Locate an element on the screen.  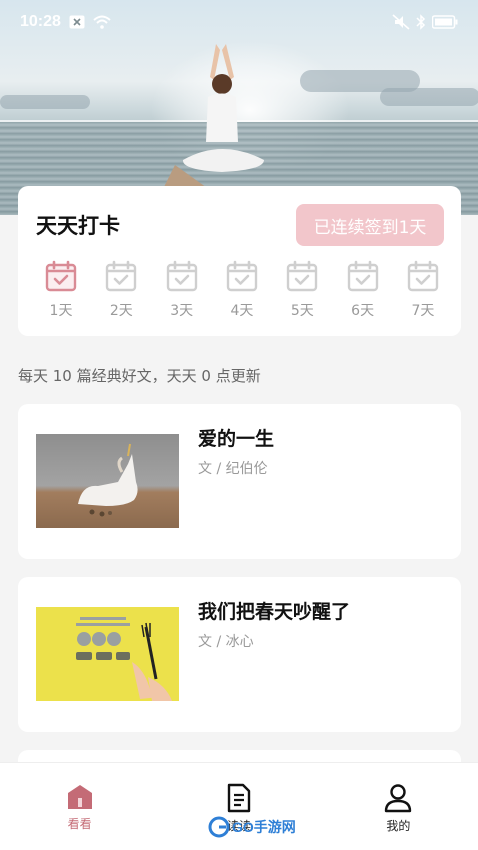
tab-label: 看看 is located at coordinates (79, 824).